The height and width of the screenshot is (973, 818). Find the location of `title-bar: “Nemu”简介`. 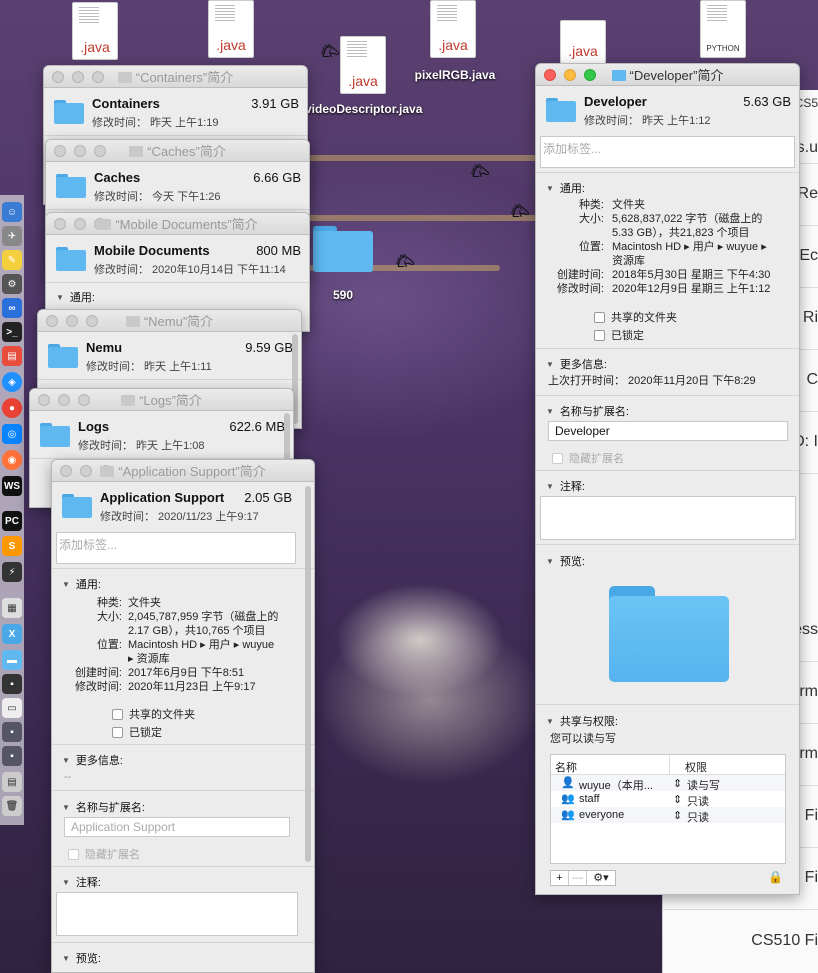

title-bar: “Nemu”简介 is located at coordinates (169, 321).